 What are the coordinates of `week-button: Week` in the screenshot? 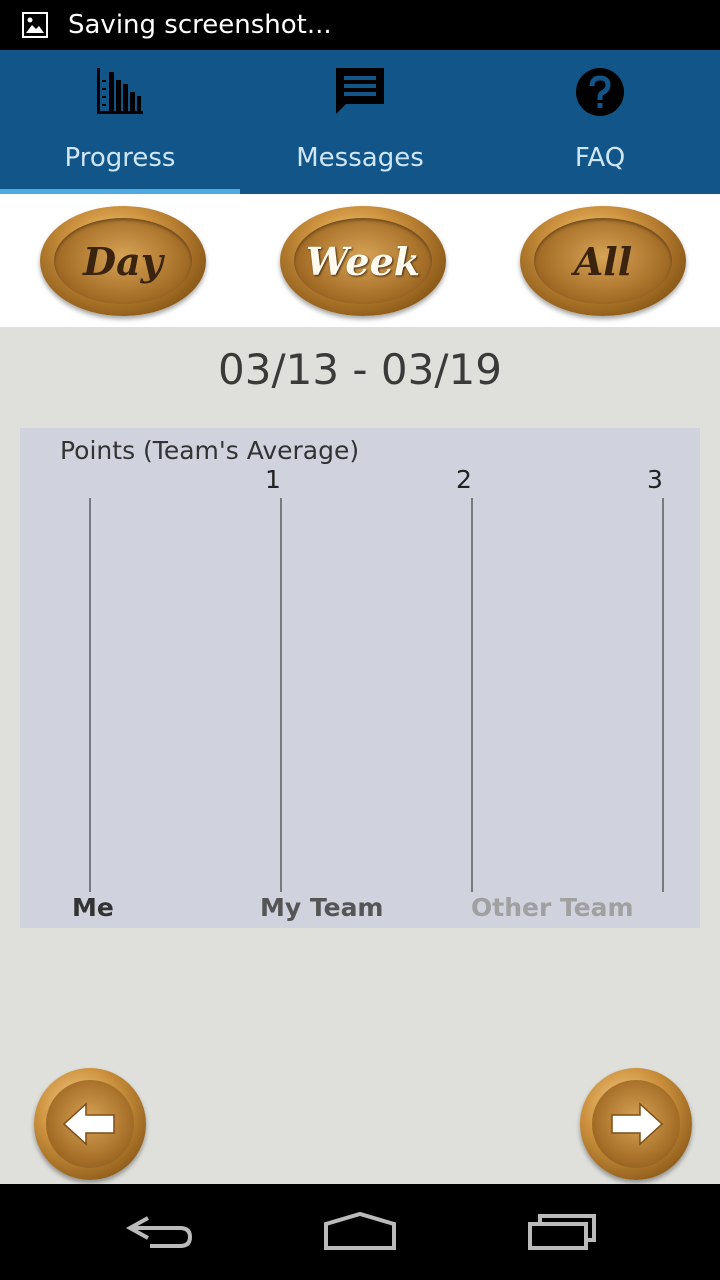 It's located at (363, 261).